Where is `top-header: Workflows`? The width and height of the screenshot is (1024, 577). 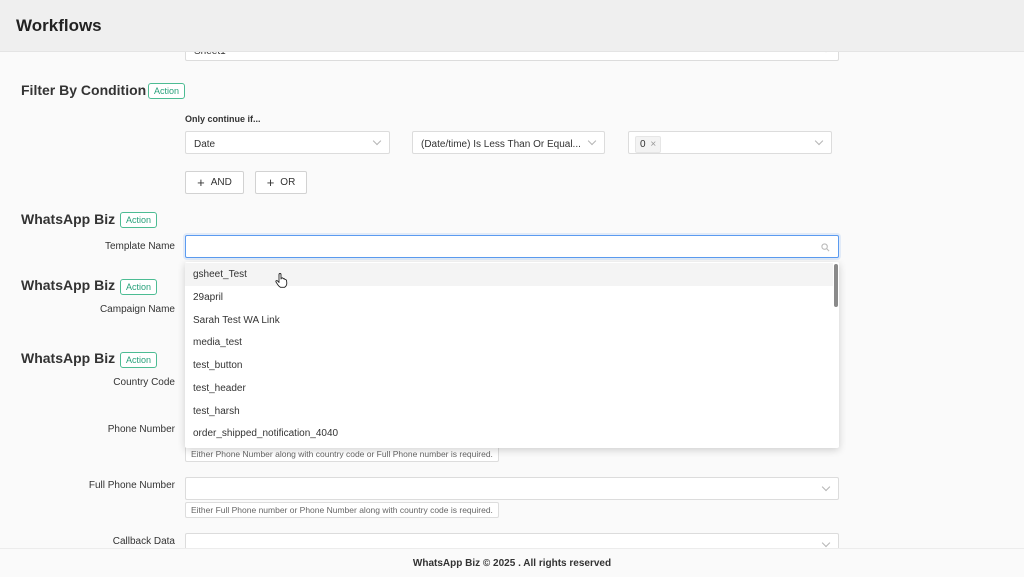
top-header: Workflows is located at coordinates (512, 26).